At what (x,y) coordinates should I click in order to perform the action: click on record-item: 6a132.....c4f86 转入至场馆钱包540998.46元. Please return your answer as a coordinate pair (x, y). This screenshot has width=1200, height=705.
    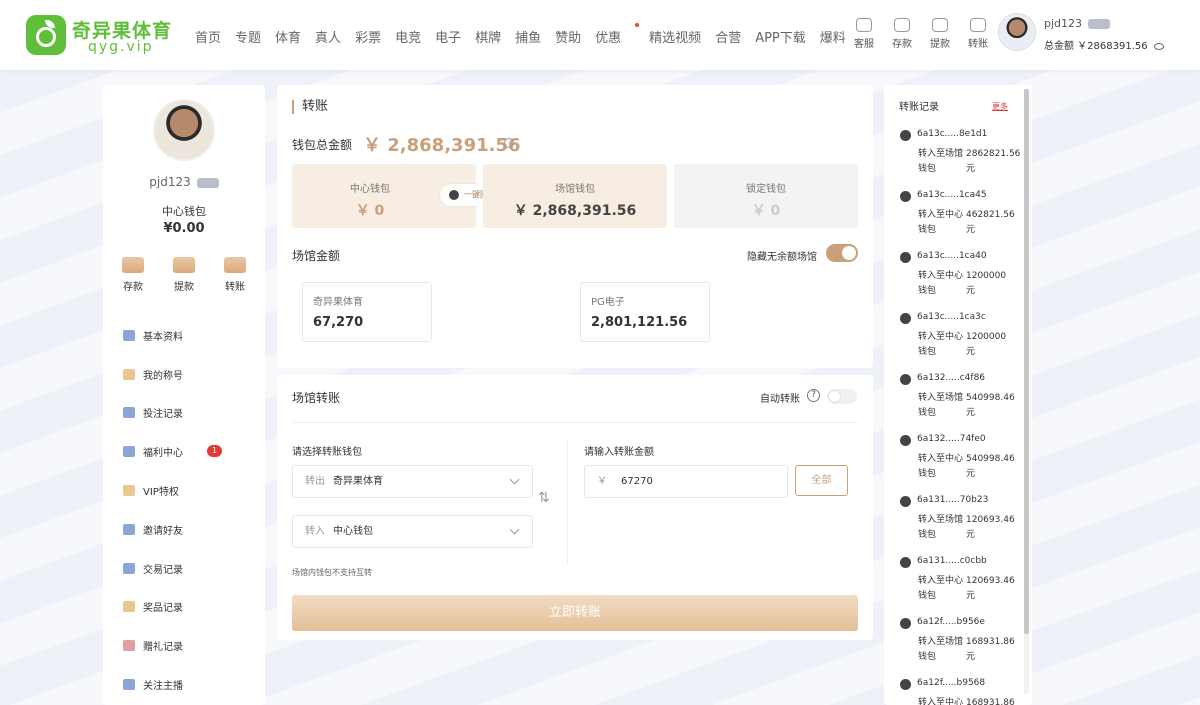
    Looking at the image, I should click on (960, 402).